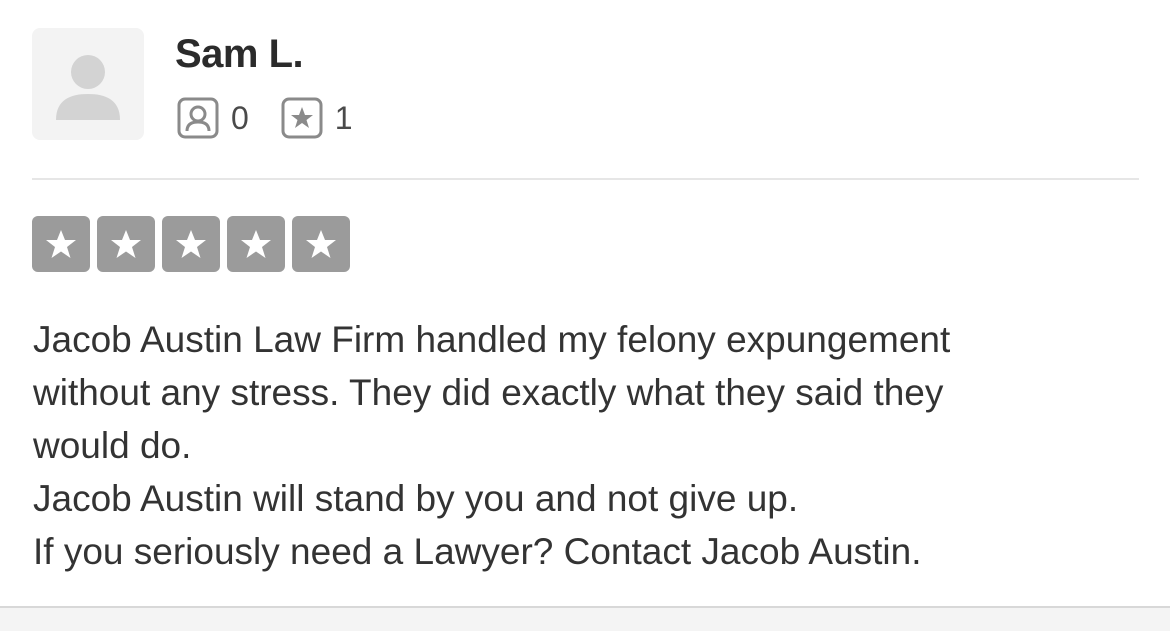 This screenshot has height=631, width=1170. I want to click on bottom-bar, so click(585, 618).